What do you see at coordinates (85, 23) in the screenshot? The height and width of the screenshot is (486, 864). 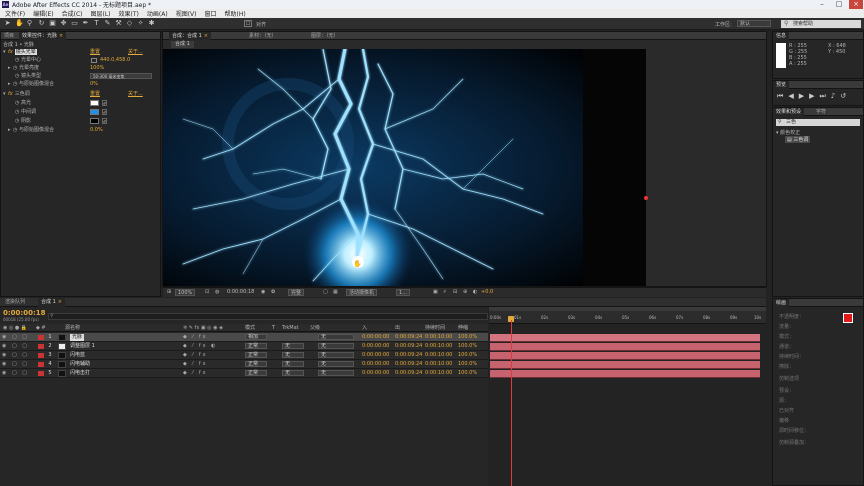 I see `pen-tool-icon: ✒` at bounding box center [85, 23].